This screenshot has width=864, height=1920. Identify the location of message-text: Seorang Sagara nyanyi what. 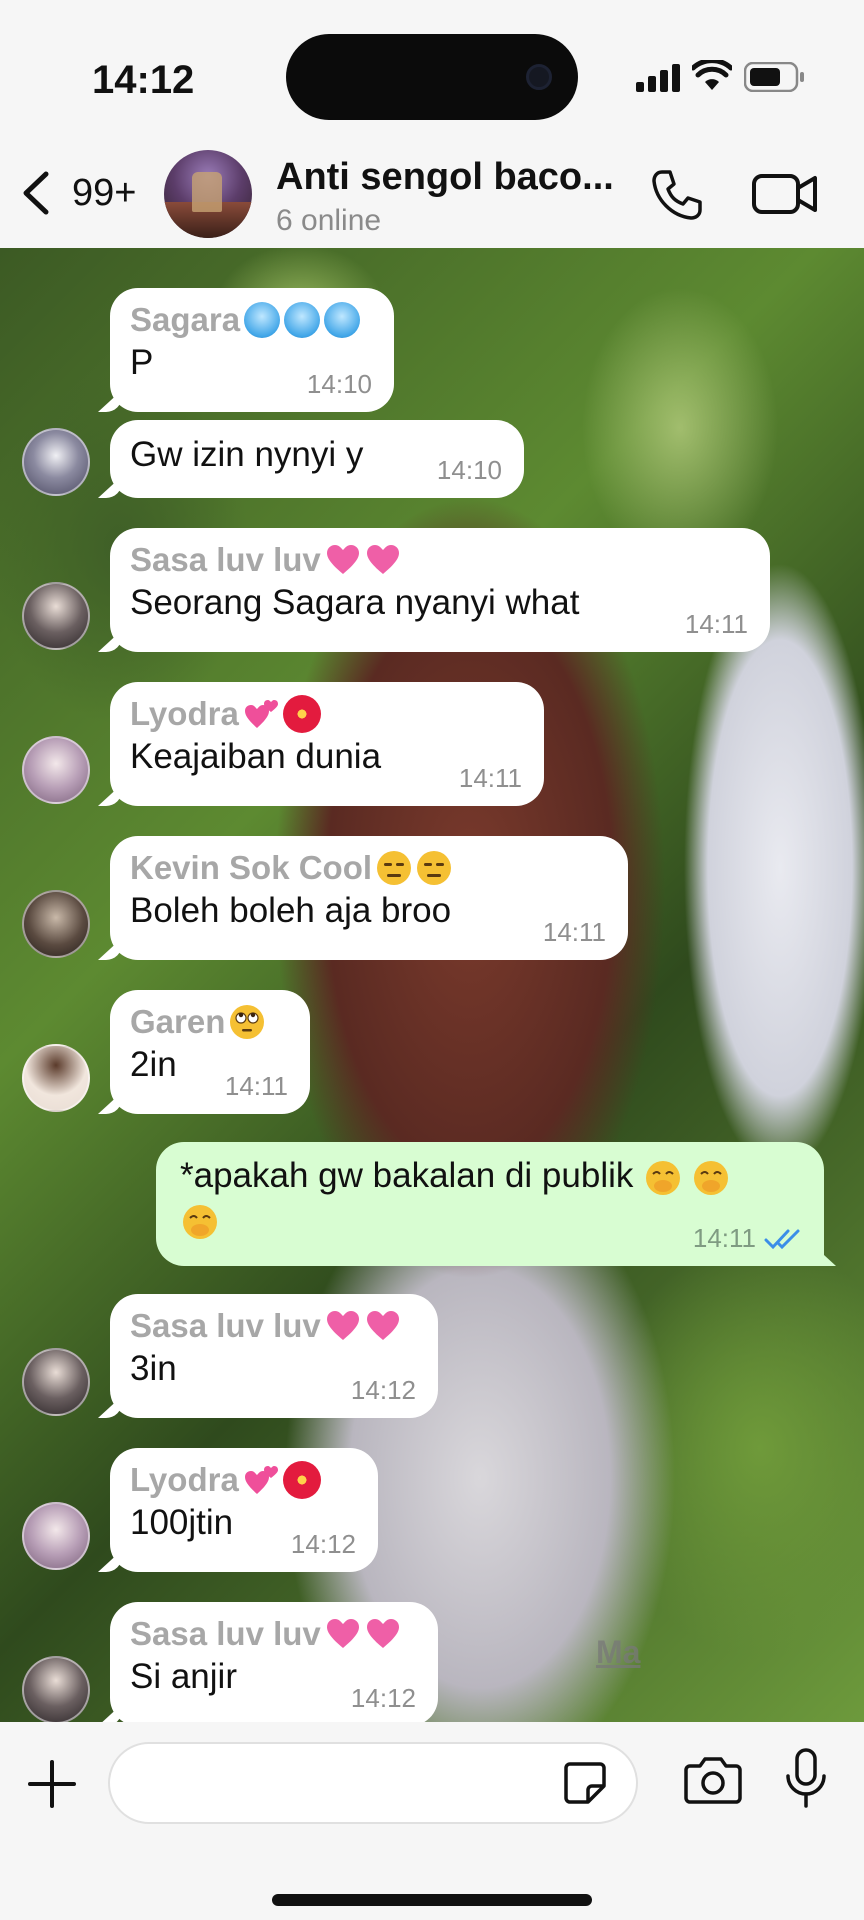
(355, 602).